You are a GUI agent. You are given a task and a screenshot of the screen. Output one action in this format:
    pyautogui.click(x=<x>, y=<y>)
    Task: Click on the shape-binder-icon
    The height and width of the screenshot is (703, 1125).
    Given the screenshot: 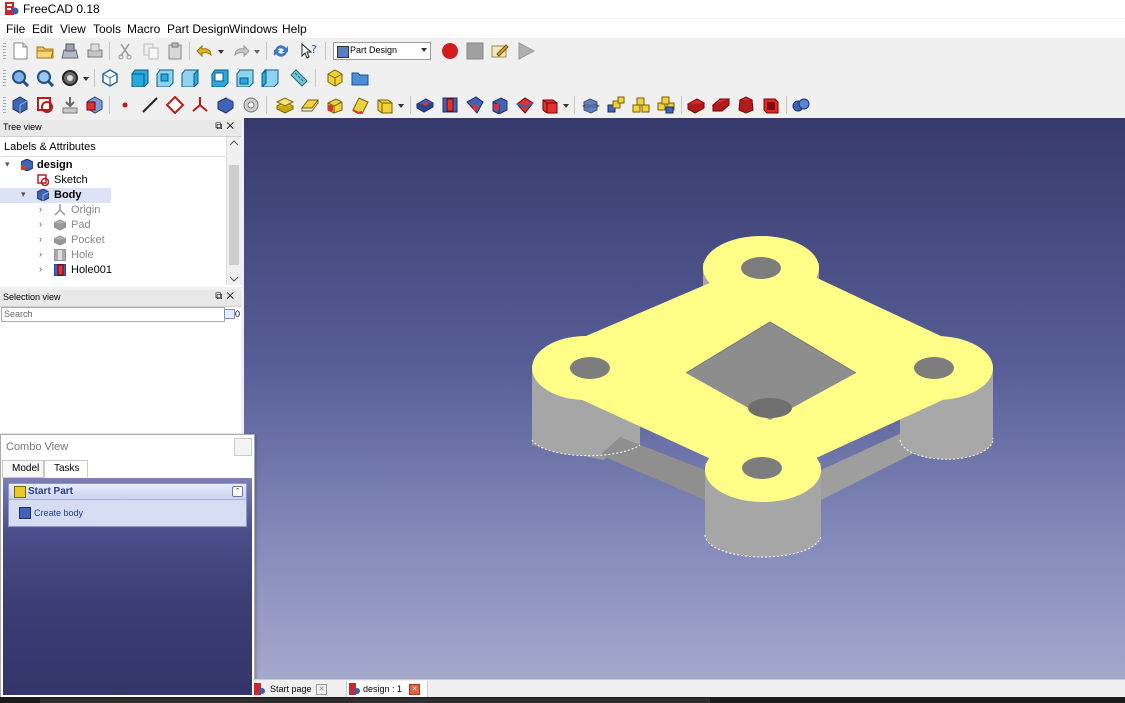 What is the action you would take?
    pyautogui.click(x=95, y=105)
    